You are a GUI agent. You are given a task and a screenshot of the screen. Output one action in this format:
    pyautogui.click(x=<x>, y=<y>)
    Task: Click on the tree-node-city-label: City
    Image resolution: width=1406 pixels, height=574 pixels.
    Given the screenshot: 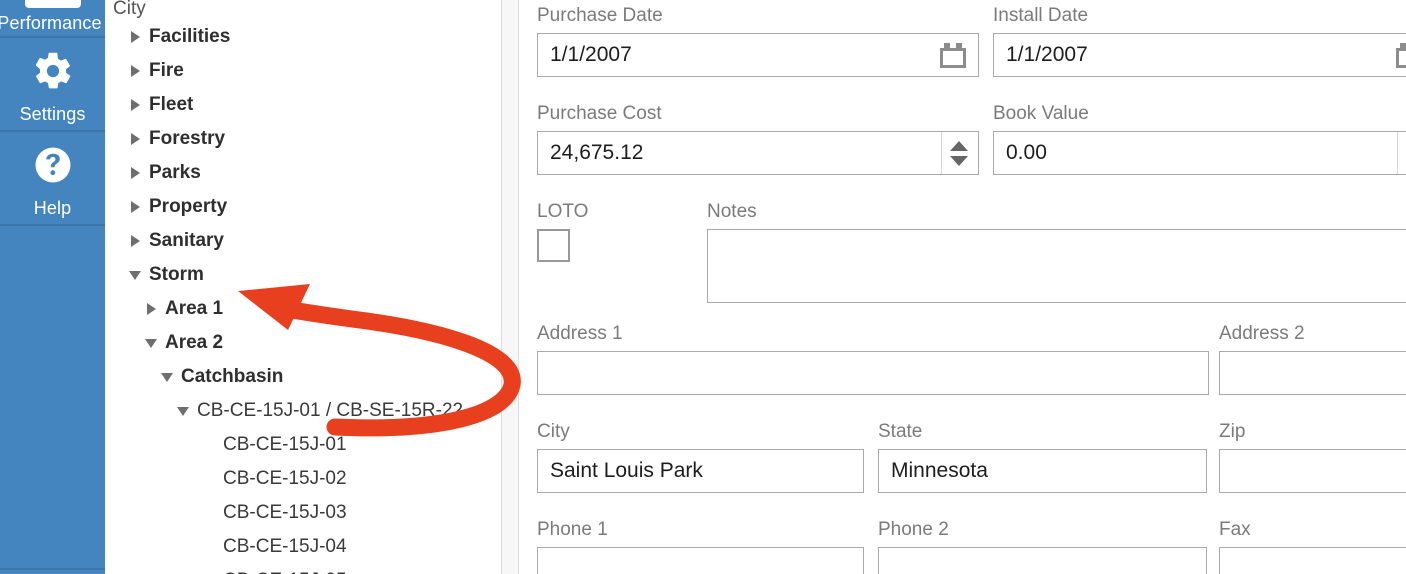 What is the action you would take?
    pyautogui.click(x=129, y=9)
    